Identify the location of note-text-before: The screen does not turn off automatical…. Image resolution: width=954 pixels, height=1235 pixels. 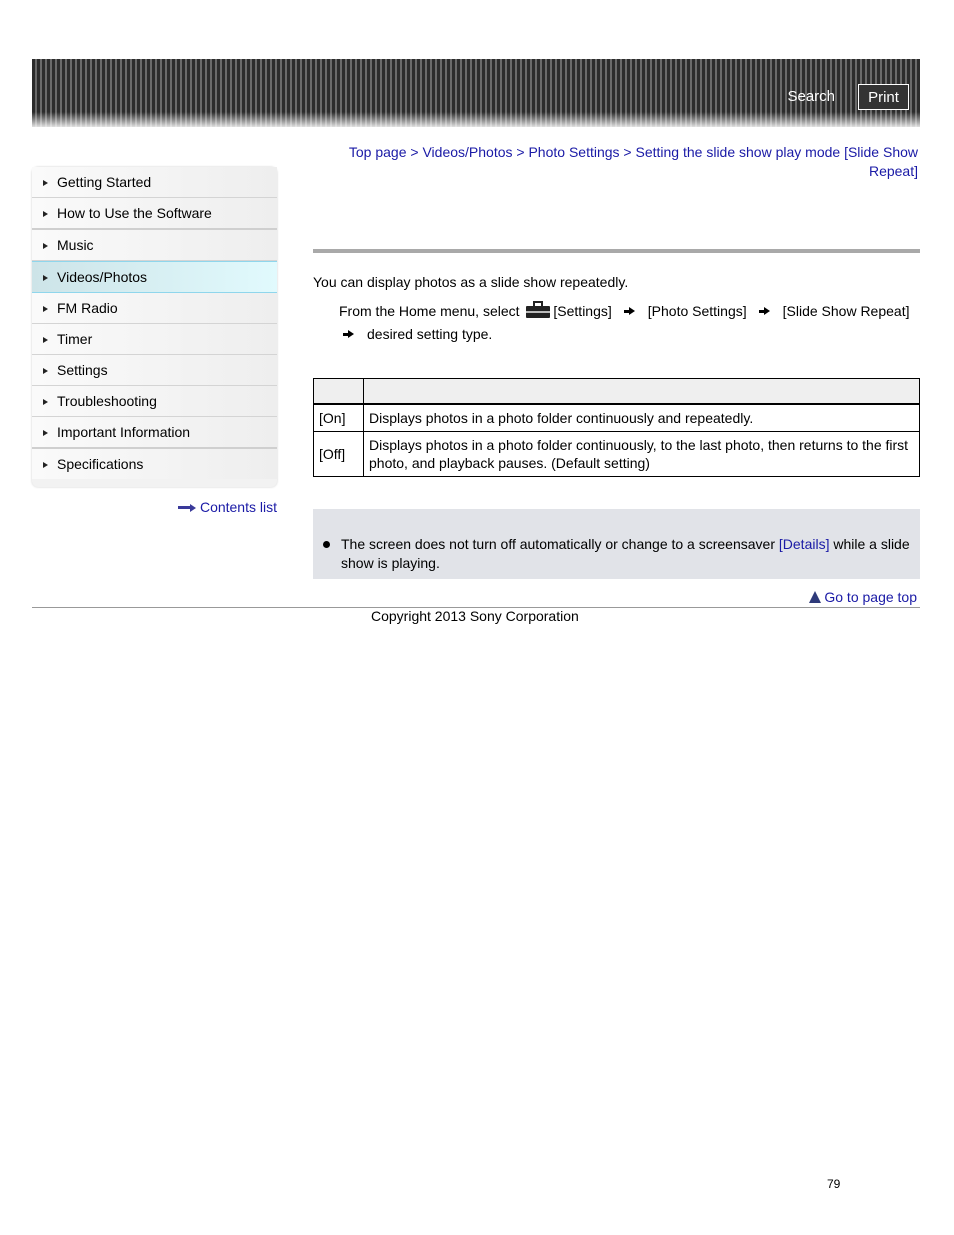
(560, 544).